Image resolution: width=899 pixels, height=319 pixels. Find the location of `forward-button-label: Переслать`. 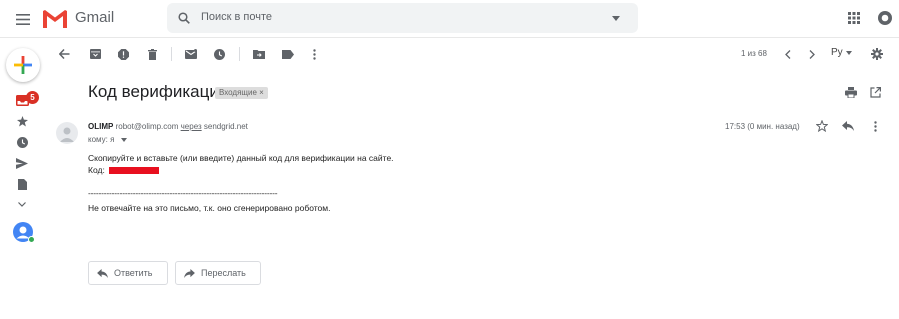

forward-button-label: Переслать is located at coordinates (223, 273).